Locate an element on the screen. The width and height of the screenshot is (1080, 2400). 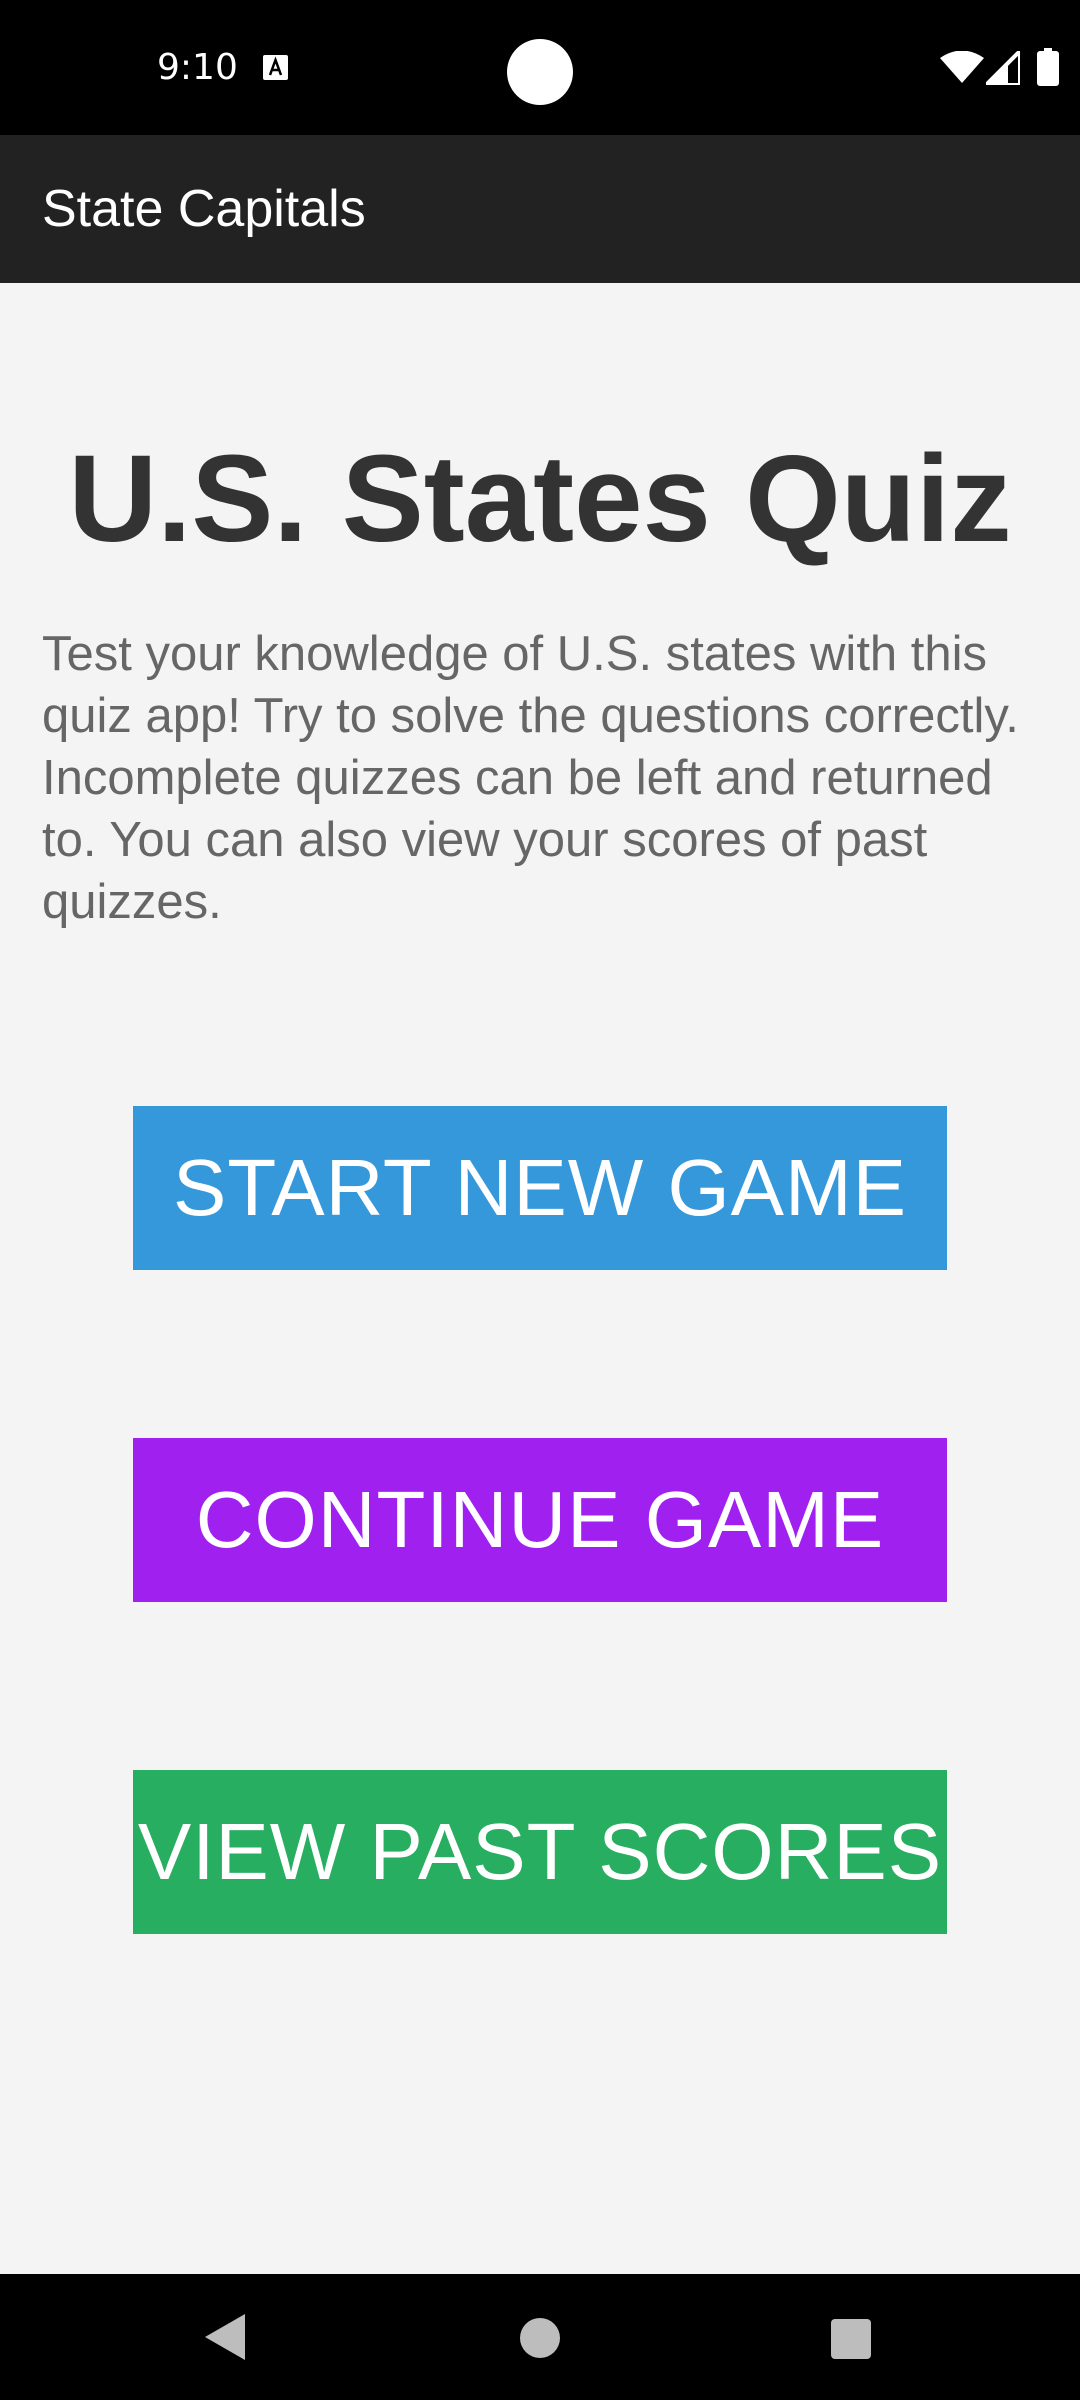
battery-icon is located at coordinates (1048, 67).